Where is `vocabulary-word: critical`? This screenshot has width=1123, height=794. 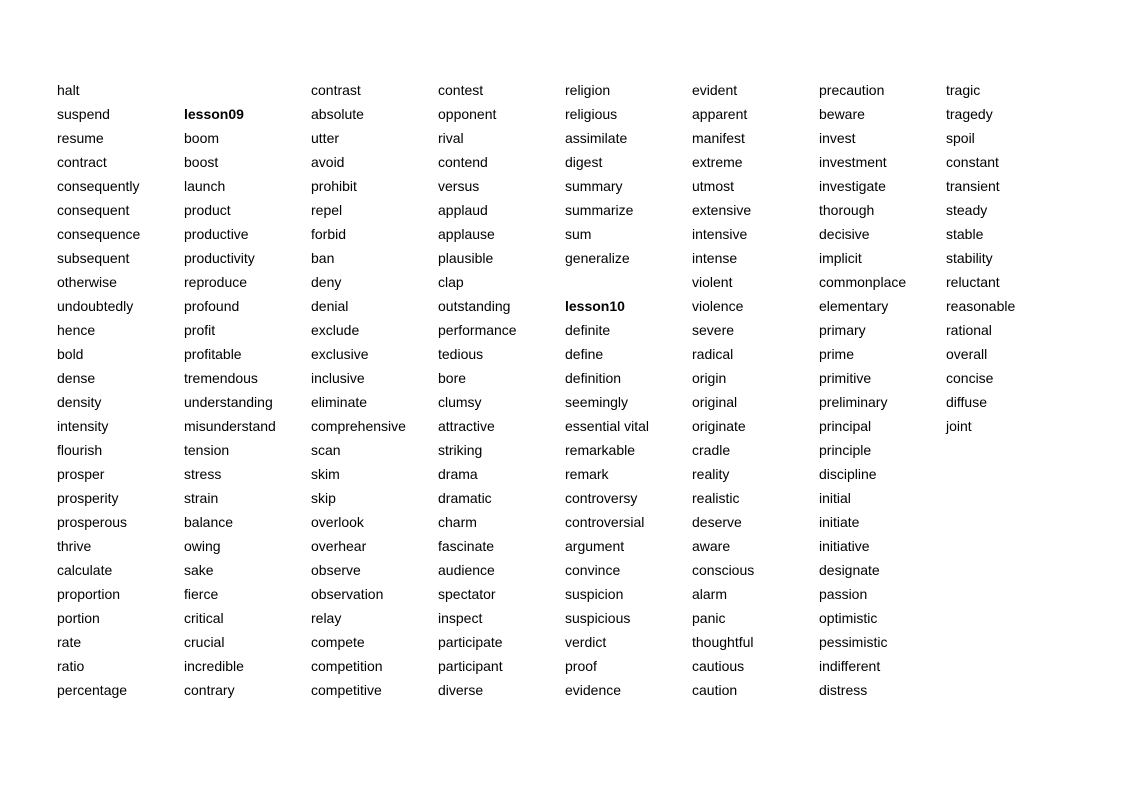
vocabulary-word: critical is located at coordinates (204, 618).